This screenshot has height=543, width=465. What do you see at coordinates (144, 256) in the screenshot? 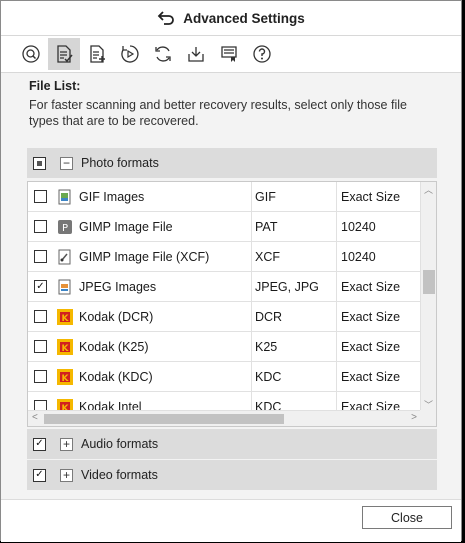
I see `file-type-name: GIMP Image File (XCF)` at bounding box center [144, 256].